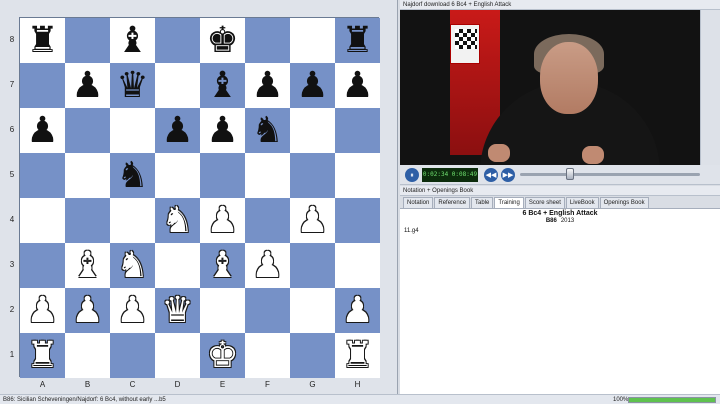  What do you see at coordinates (312, 355) in the screenshot?
I see `square-g1` at bounding box center [312, 355].